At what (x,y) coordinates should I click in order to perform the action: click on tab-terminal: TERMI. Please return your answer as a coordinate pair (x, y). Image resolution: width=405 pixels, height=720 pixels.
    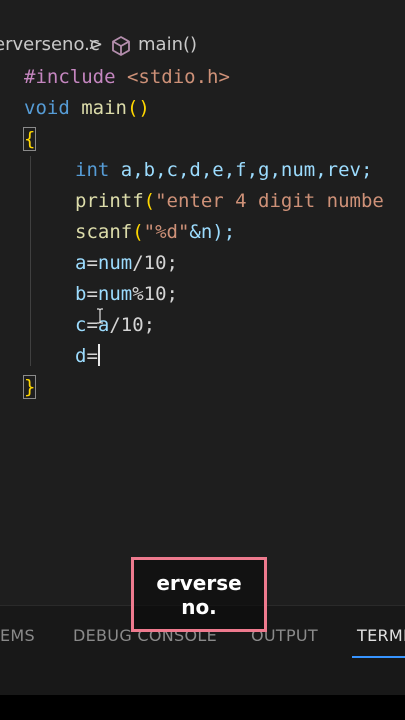
    Looking at the image, I should click on (381, 635).